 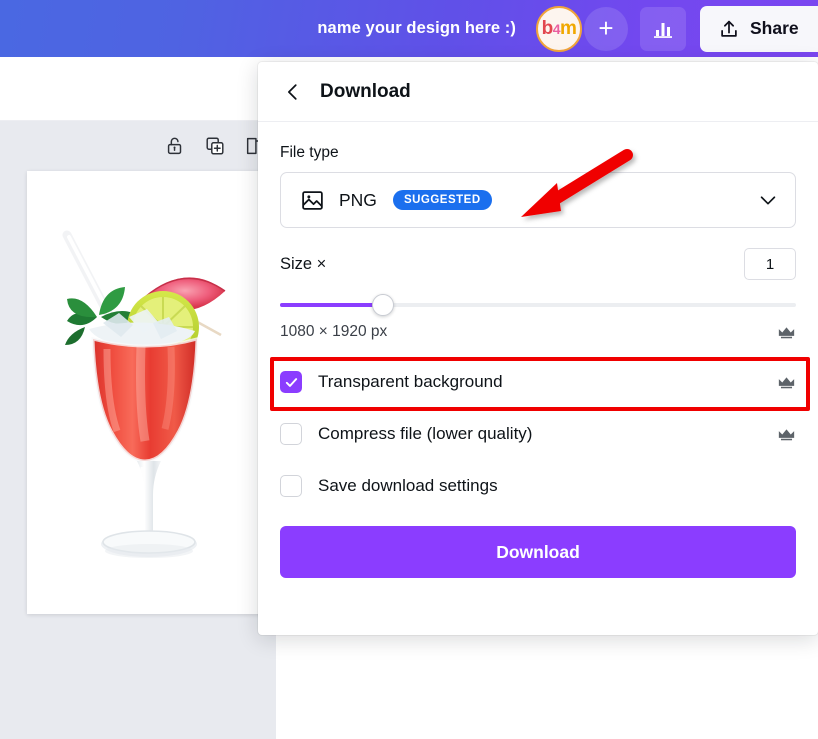 I want to click on transparent-background-checkbox, so click(x=291, y=382).